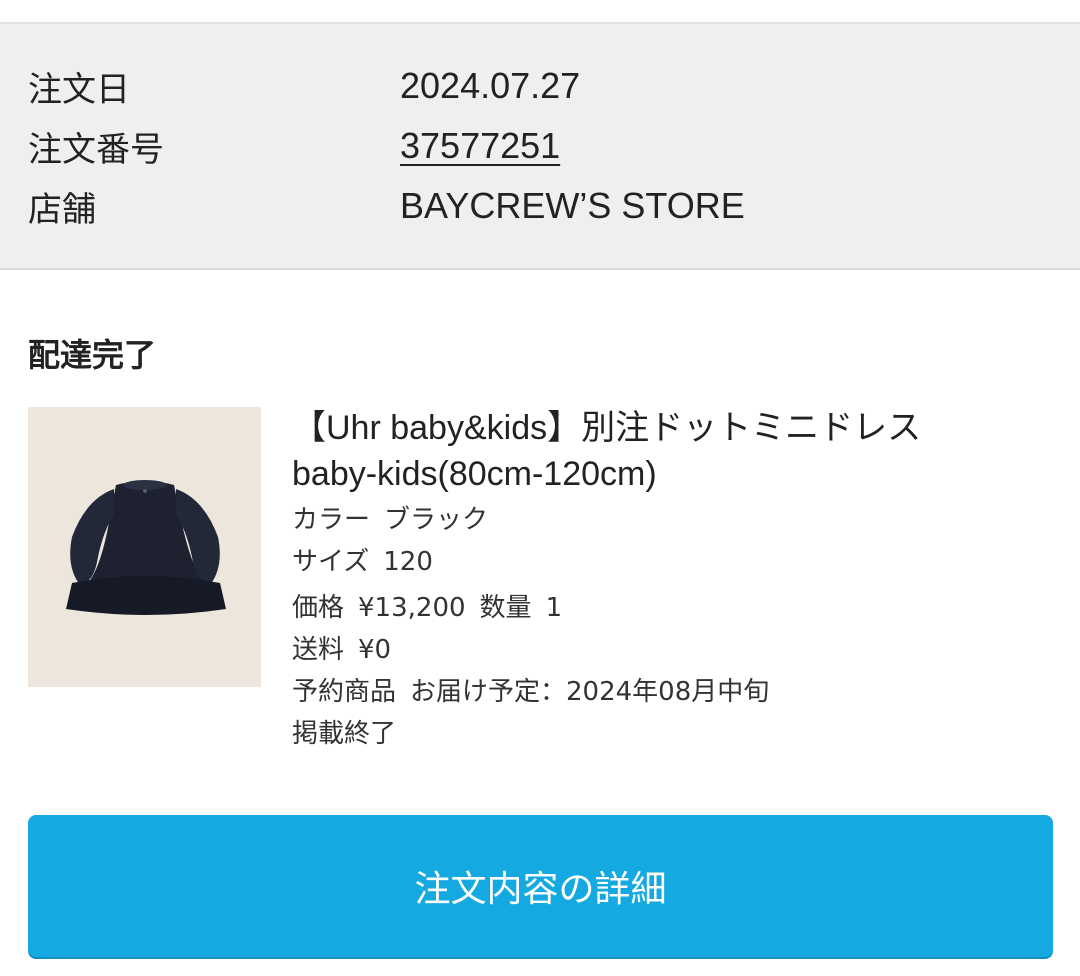 The image size is (1080, 976). Describe the element at coordinates (331, 562) in the screenshot. I see `size-label: サイズ` at that location.